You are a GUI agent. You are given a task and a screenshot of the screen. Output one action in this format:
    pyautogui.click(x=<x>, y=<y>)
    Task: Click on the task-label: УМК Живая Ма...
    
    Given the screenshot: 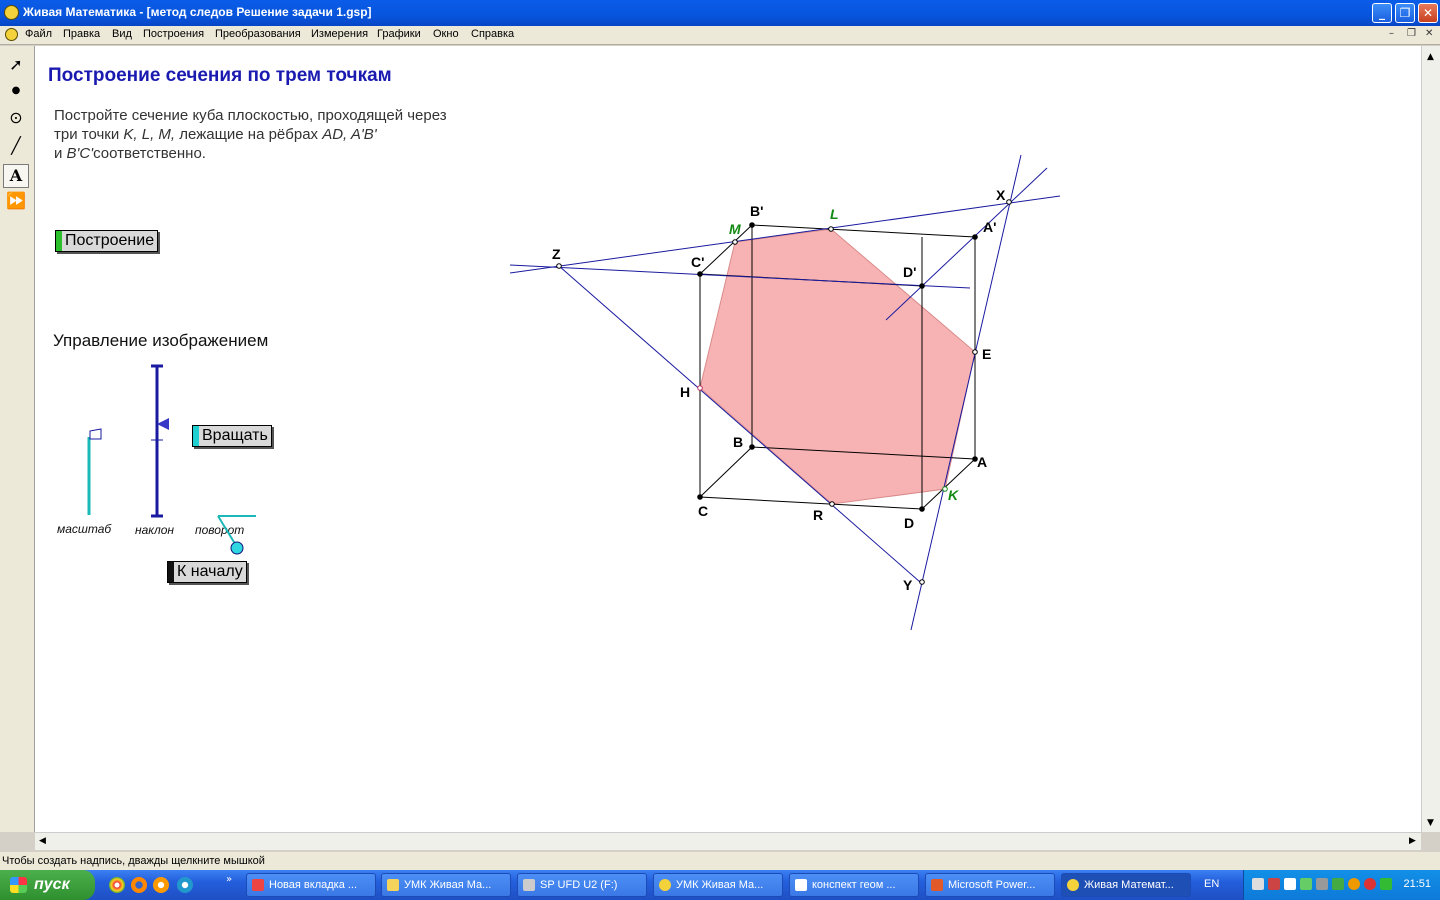 What is the action you would take?
    pyautogui.click(x=448, y=885)
    